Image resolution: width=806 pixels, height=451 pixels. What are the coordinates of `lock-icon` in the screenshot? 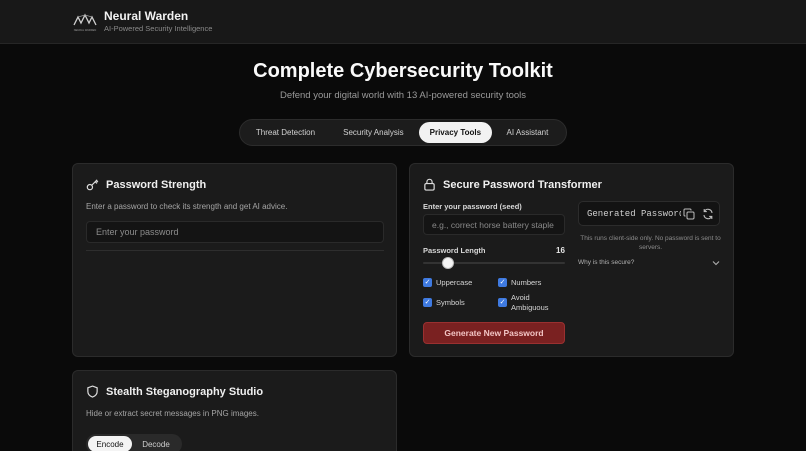 It's located at (429, 184).